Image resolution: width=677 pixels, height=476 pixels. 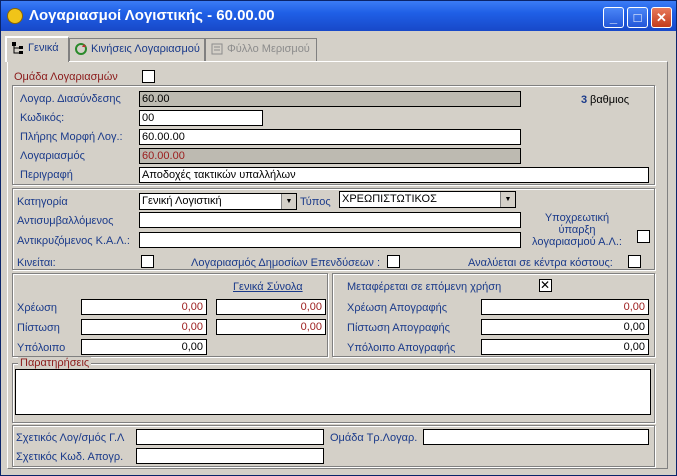 What do you see at coordinates (230, 437) in the screenshot?
I see `related-gl-field` at bounding box center [230, 437].